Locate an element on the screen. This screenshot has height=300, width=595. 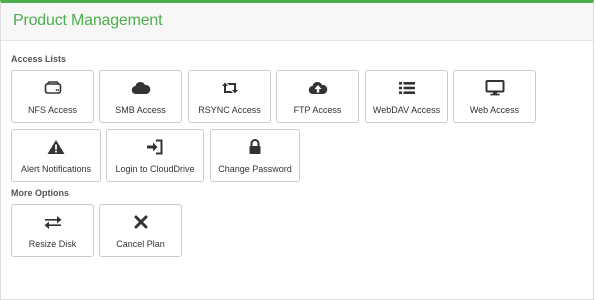
web-access-button: Web Access is located at coordinates (494, 96).